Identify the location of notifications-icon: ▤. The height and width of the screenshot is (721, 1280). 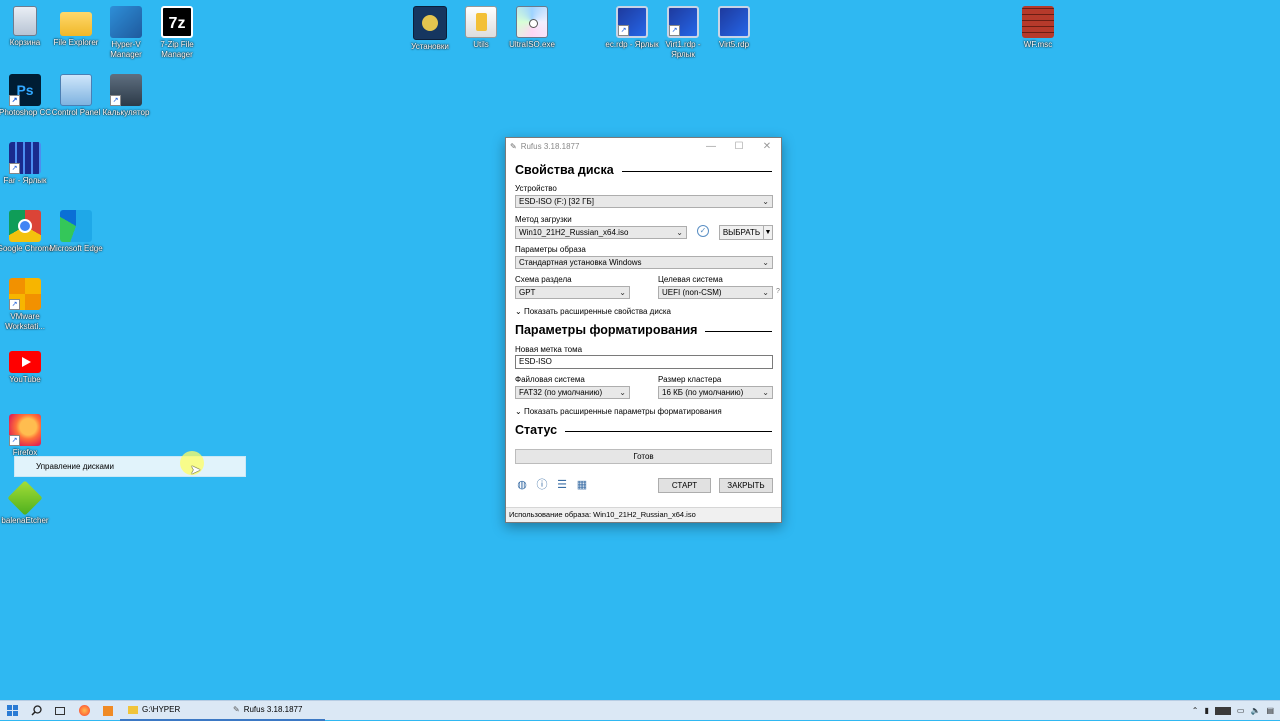
(1270, 710).